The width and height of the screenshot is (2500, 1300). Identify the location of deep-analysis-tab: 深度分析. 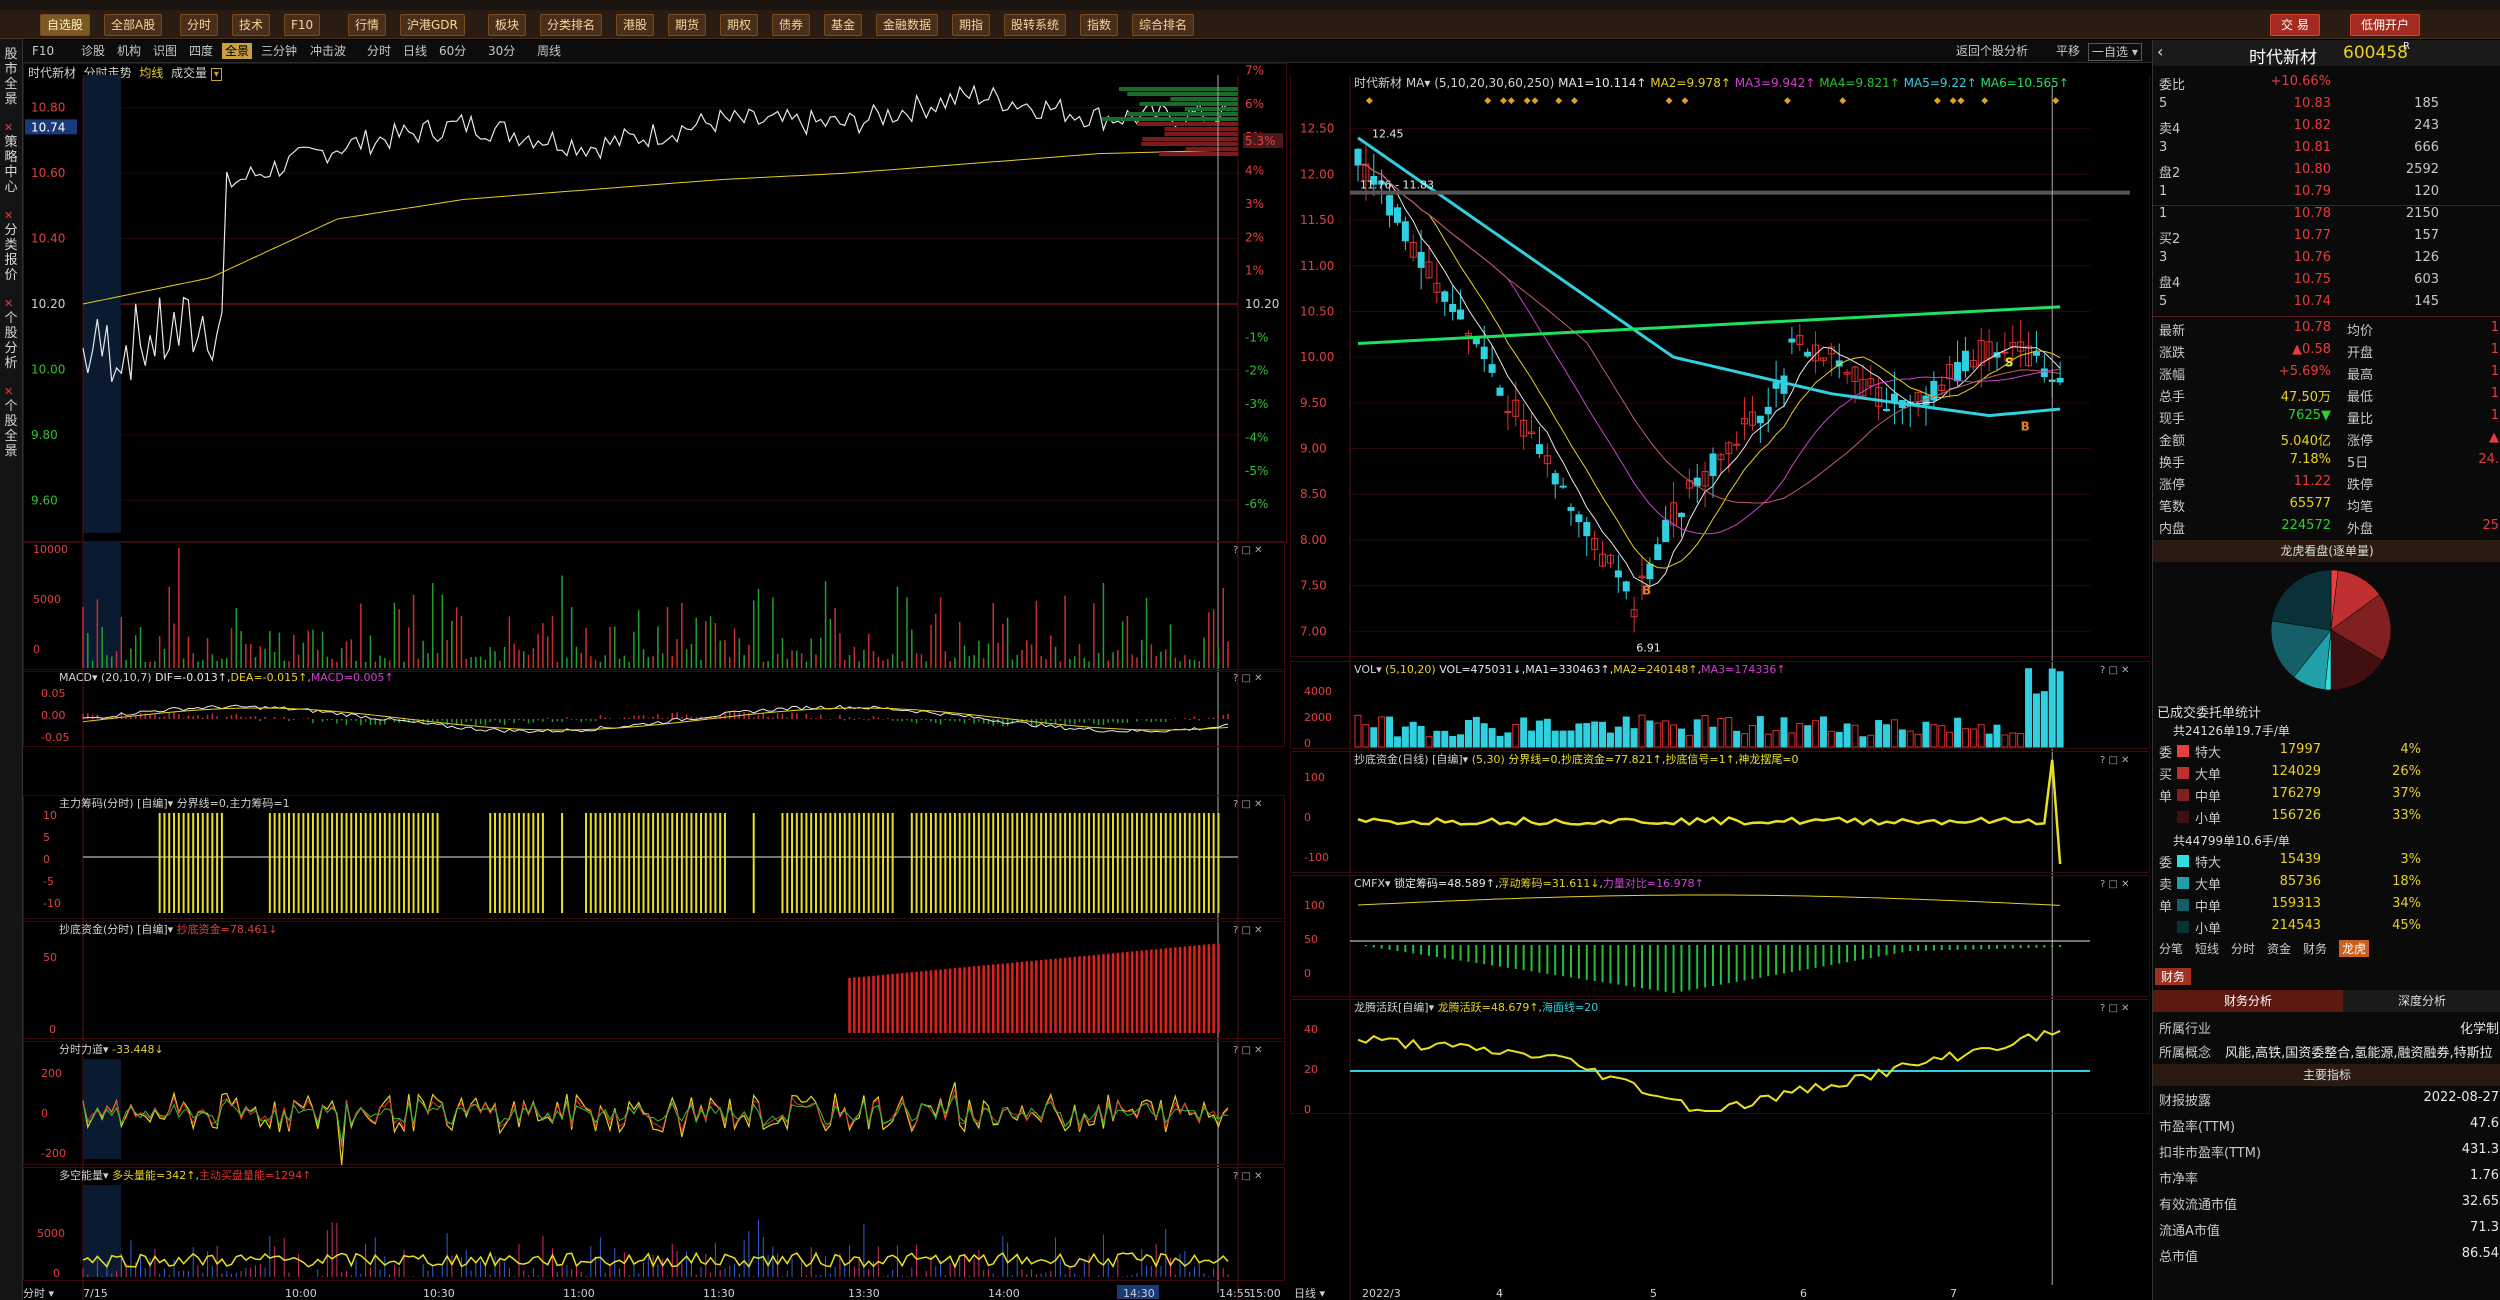
(2421, 1001).